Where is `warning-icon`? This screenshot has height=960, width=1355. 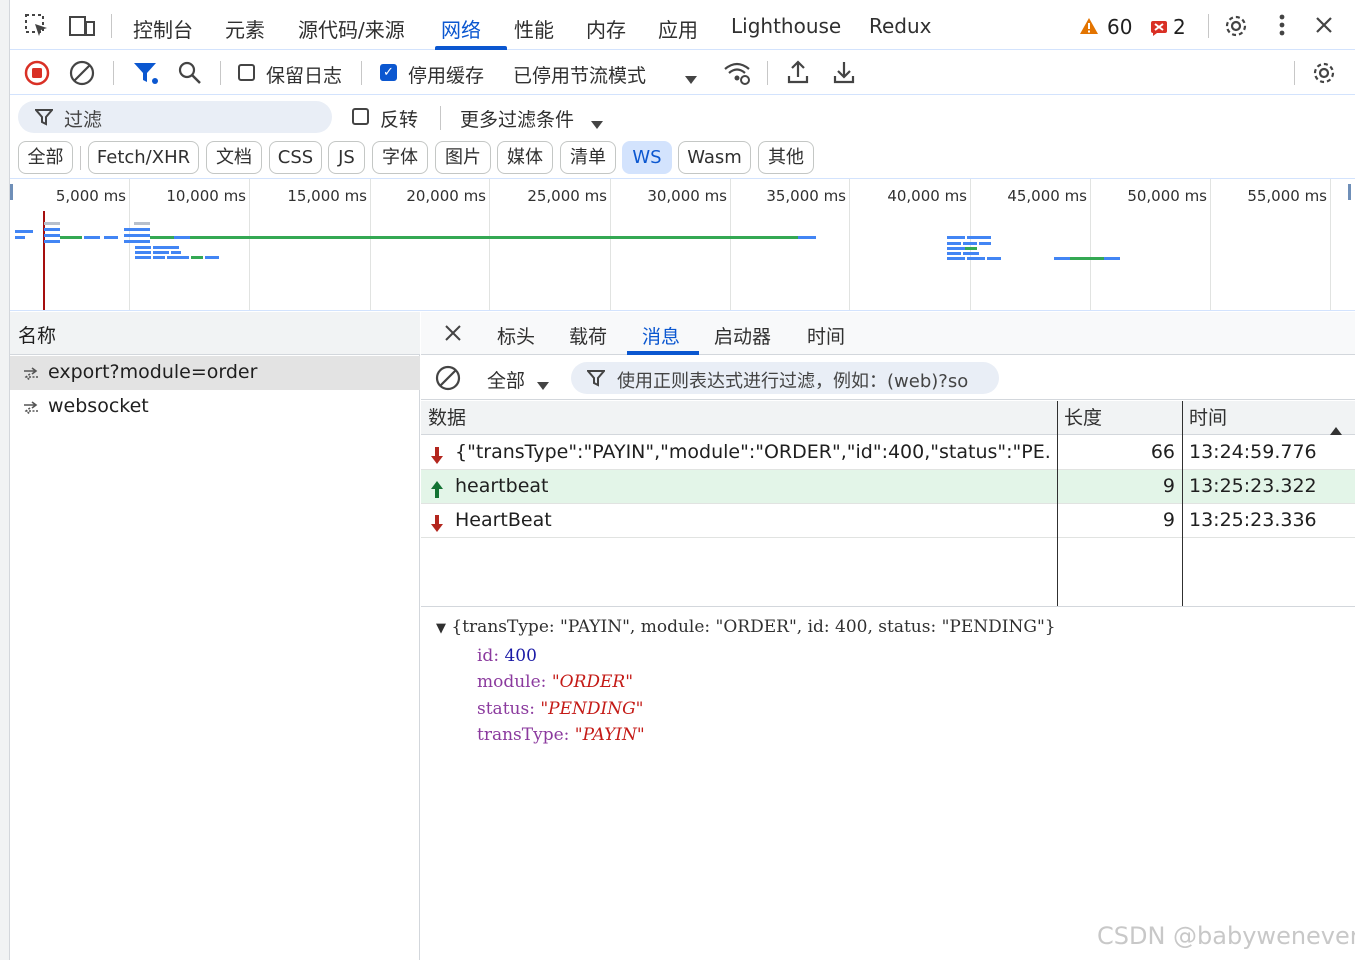
warning-icon is located at coordinates (1089, 28).